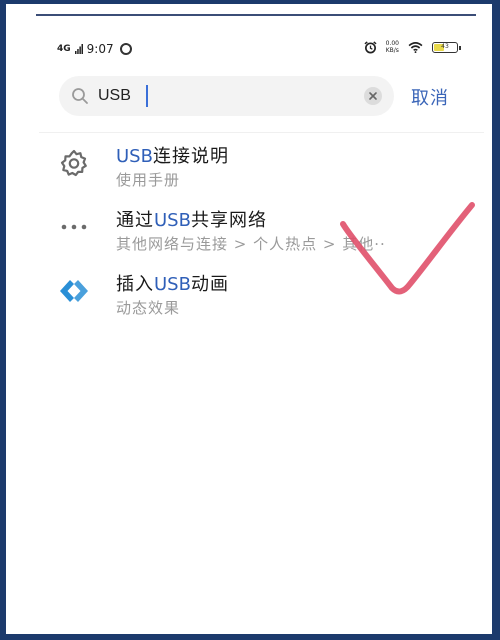  I want to click on clock-time: 9:07, so click(100, 49).